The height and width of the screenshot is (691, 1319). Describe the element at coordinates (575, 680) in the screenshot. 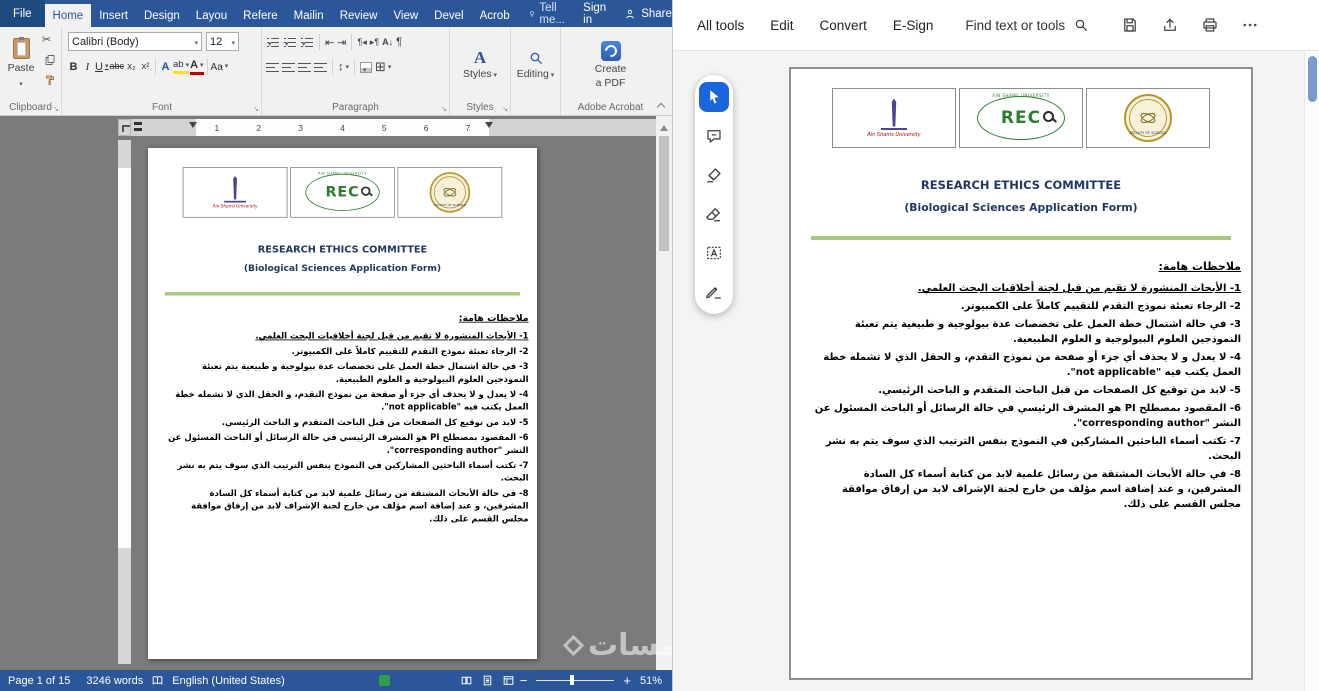

I see `zoom-slider` at that location.